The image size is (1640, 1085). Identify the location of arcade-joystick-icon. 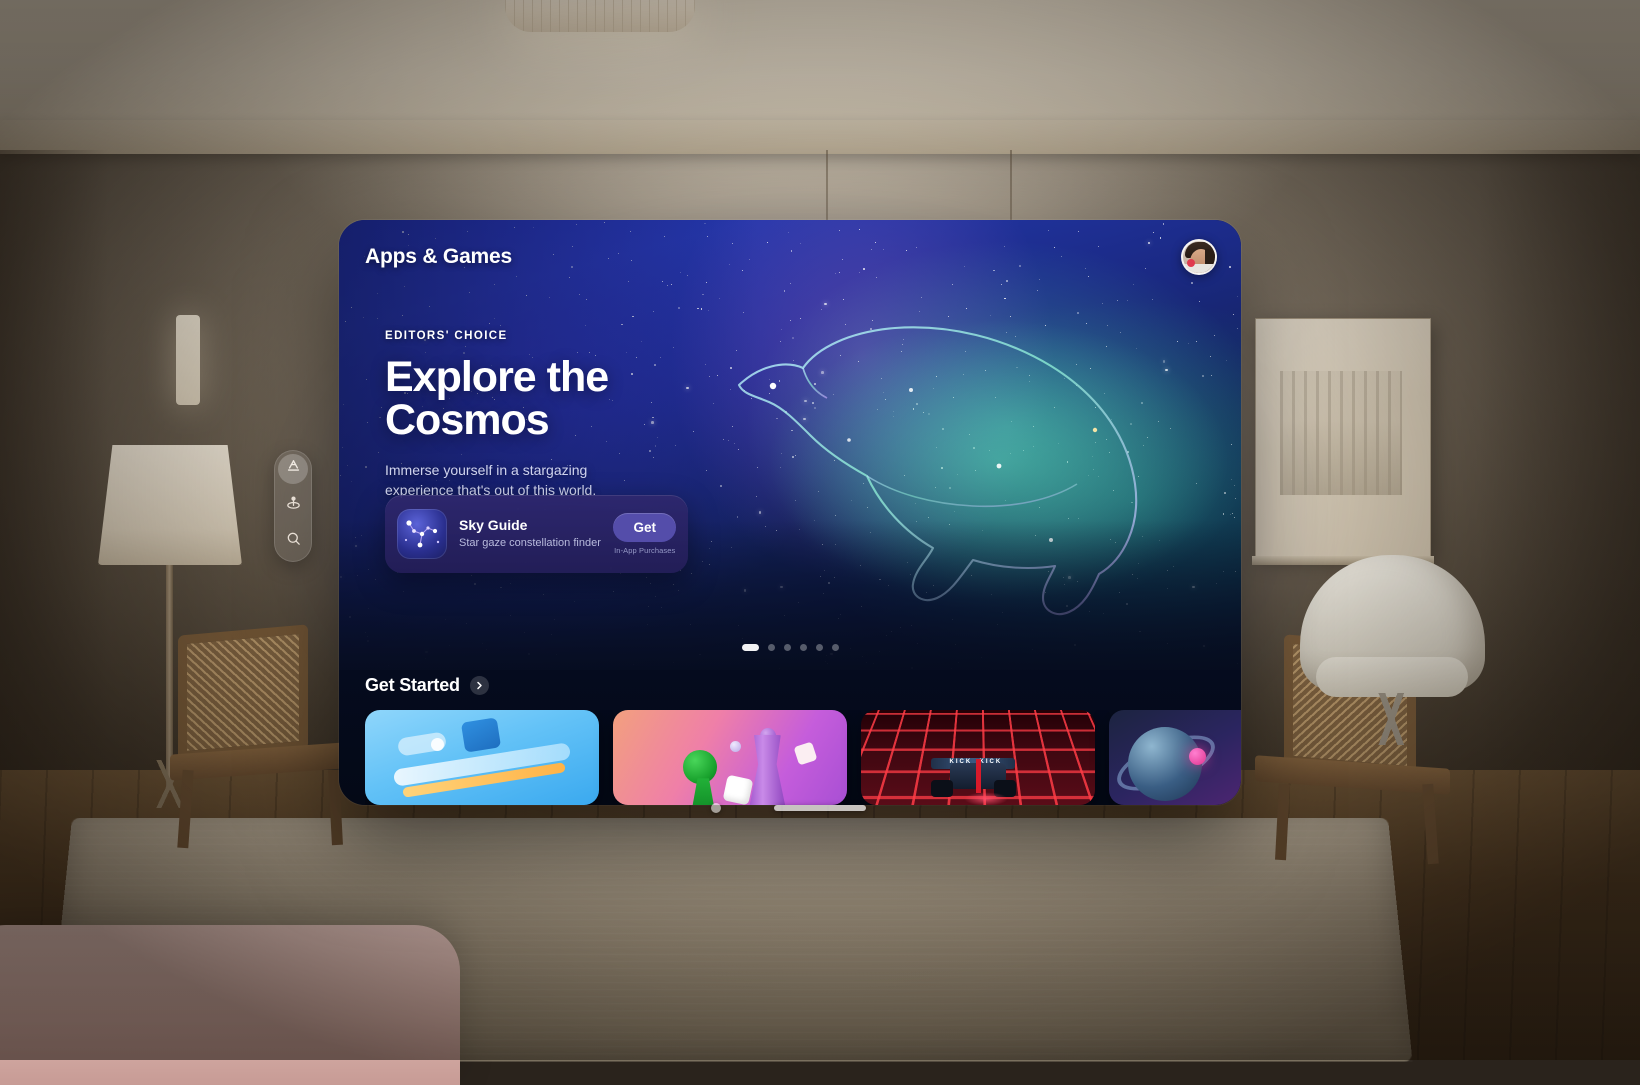
(293, 505).